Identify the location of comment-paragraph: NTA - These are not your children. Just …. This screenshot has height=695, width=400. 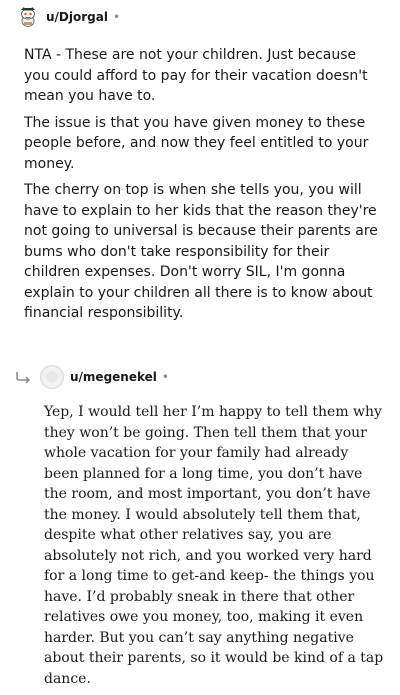
(196, 75).